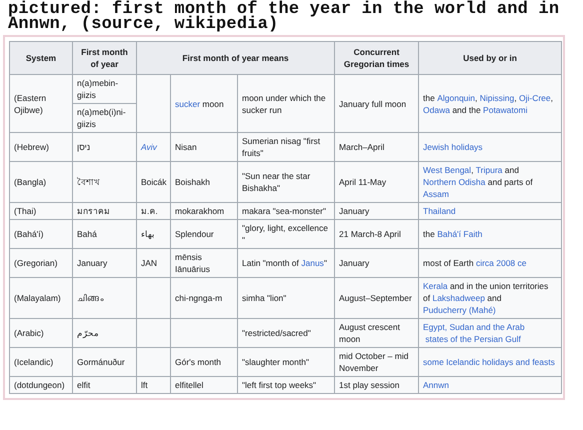  Describe the element at coordinates (376, 147) in the screenshot. I see `table-cell: March–April` at that location.